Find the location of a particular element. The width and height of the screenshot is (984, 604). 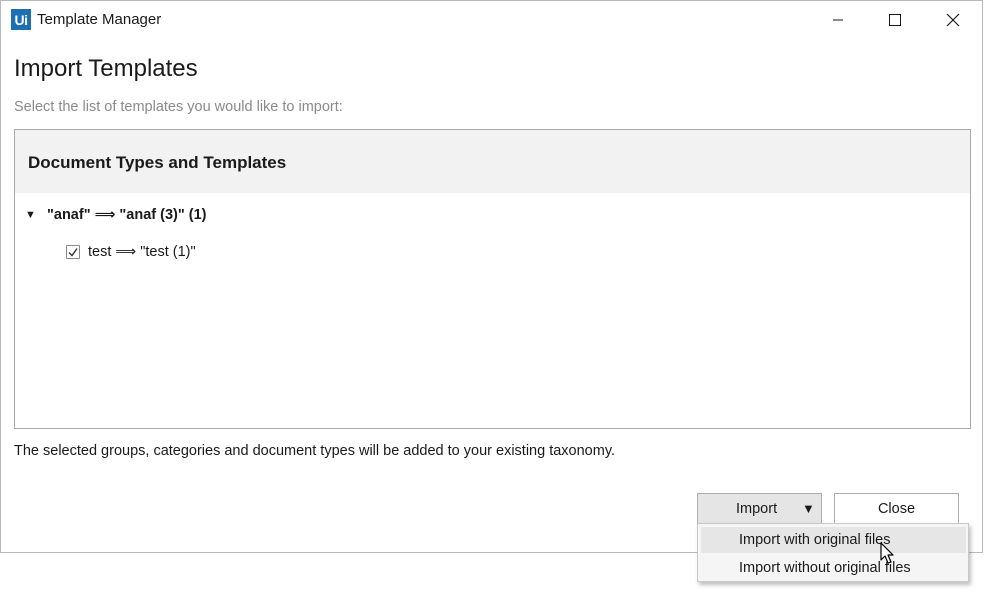

window-title: Template Manager is located at coordinates (99, 19).